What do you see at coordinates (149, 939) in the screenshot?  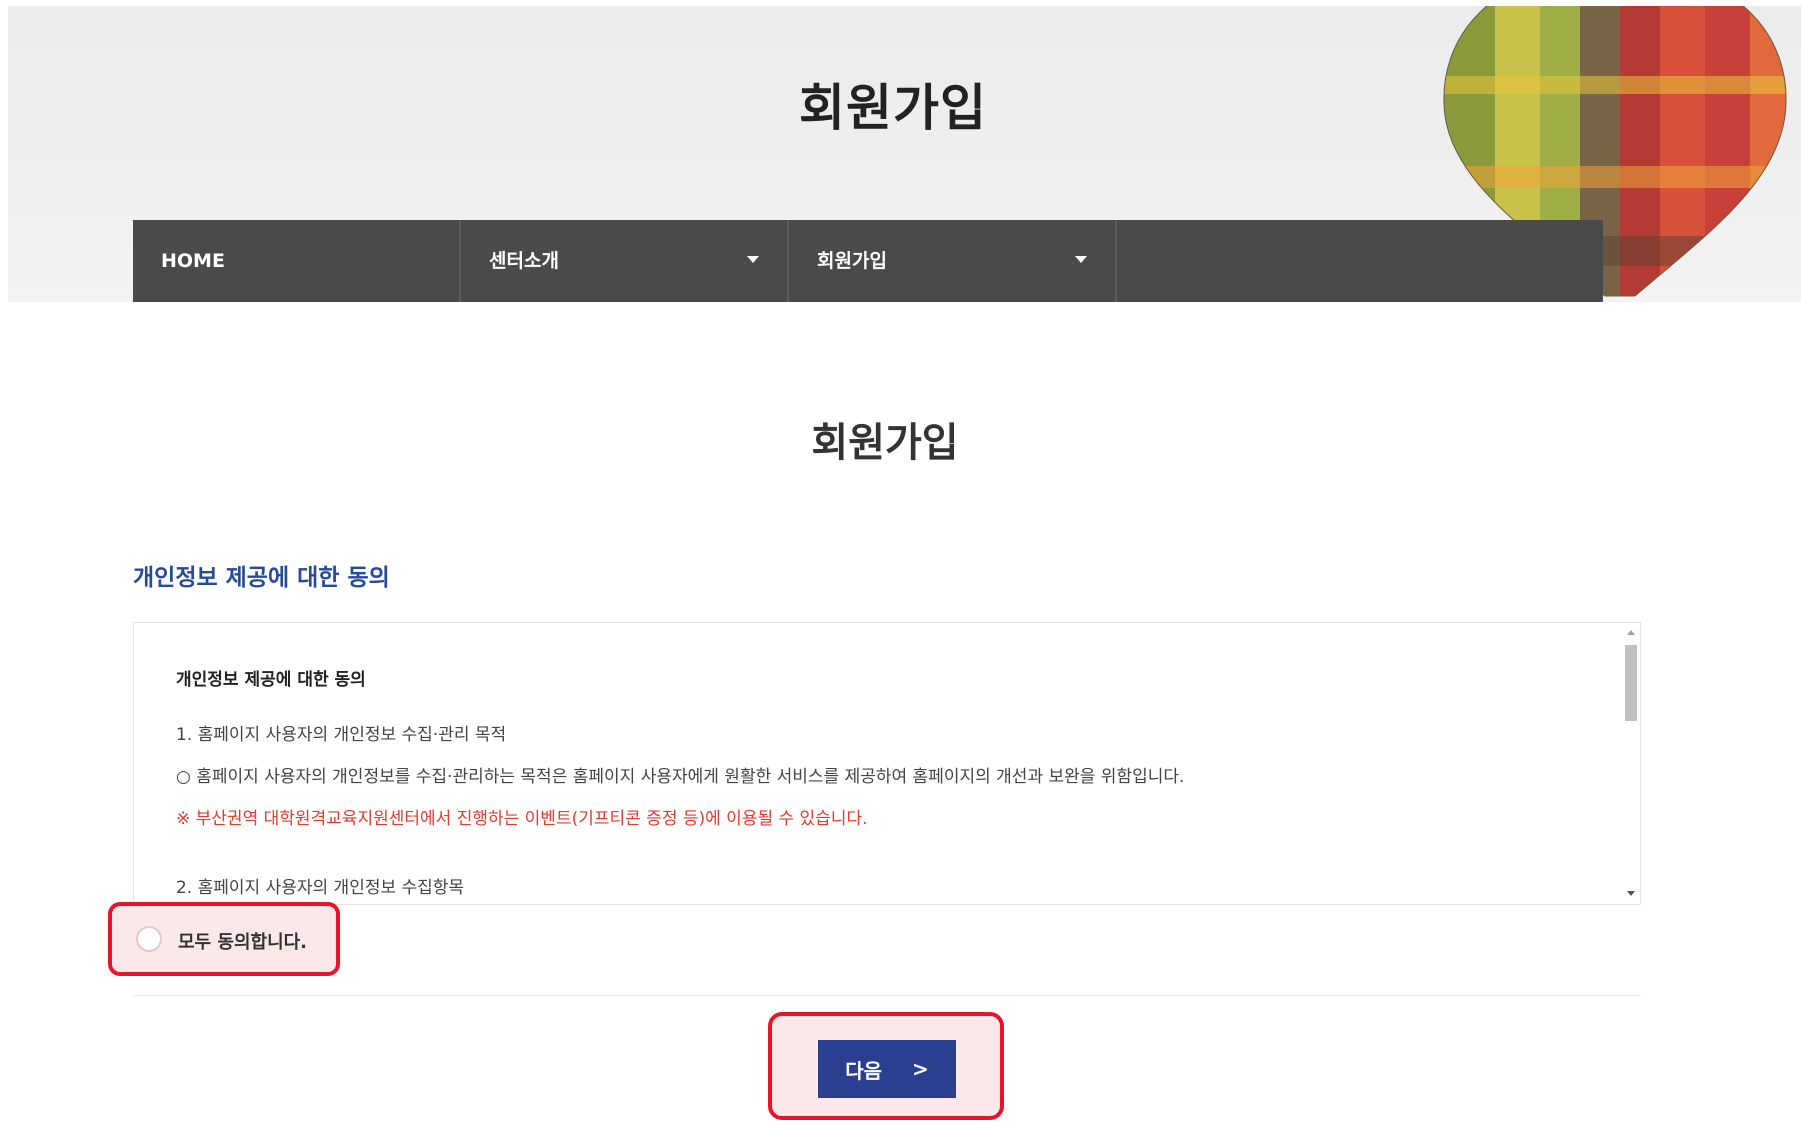 I see `agree-all-radio` at bounding box center [149, 939].